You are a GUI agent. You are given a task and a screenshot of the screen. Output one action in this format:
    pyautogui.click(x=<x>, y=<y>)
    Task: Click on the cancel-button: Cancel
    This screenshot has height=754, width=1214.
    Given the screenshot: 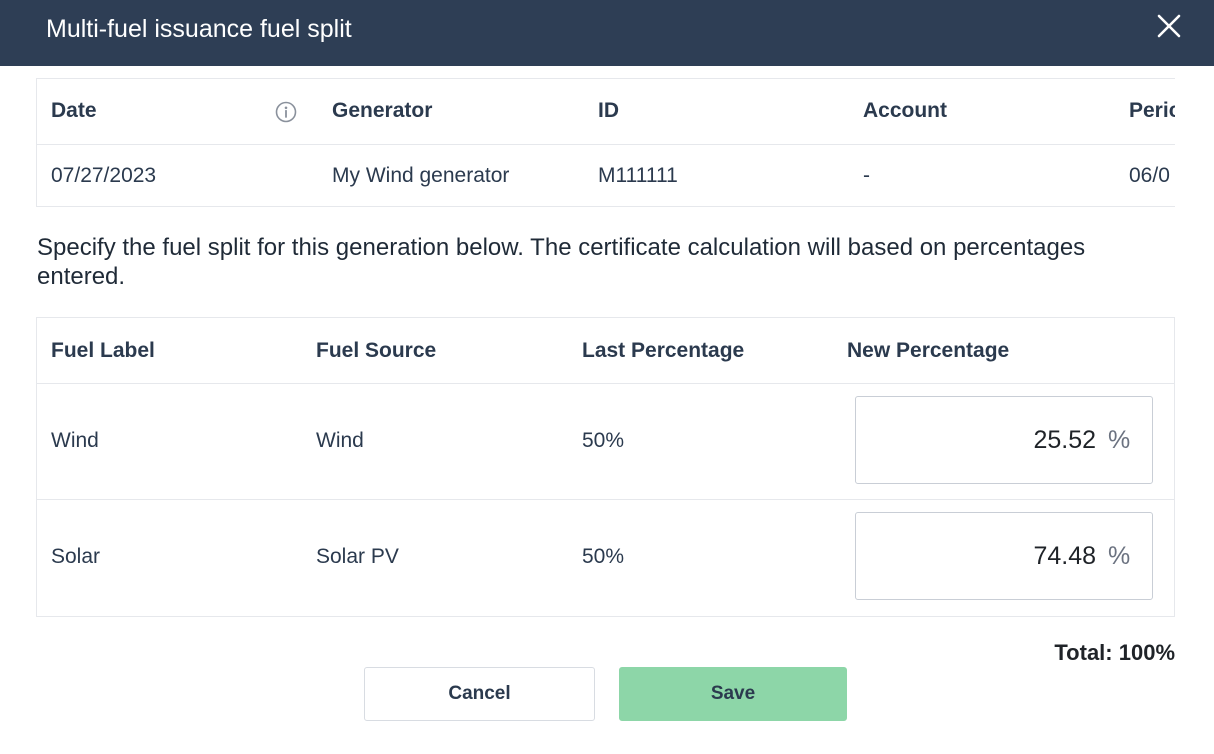 What is the action you would take?
    pyautogui.click(x=479, y=694)
    